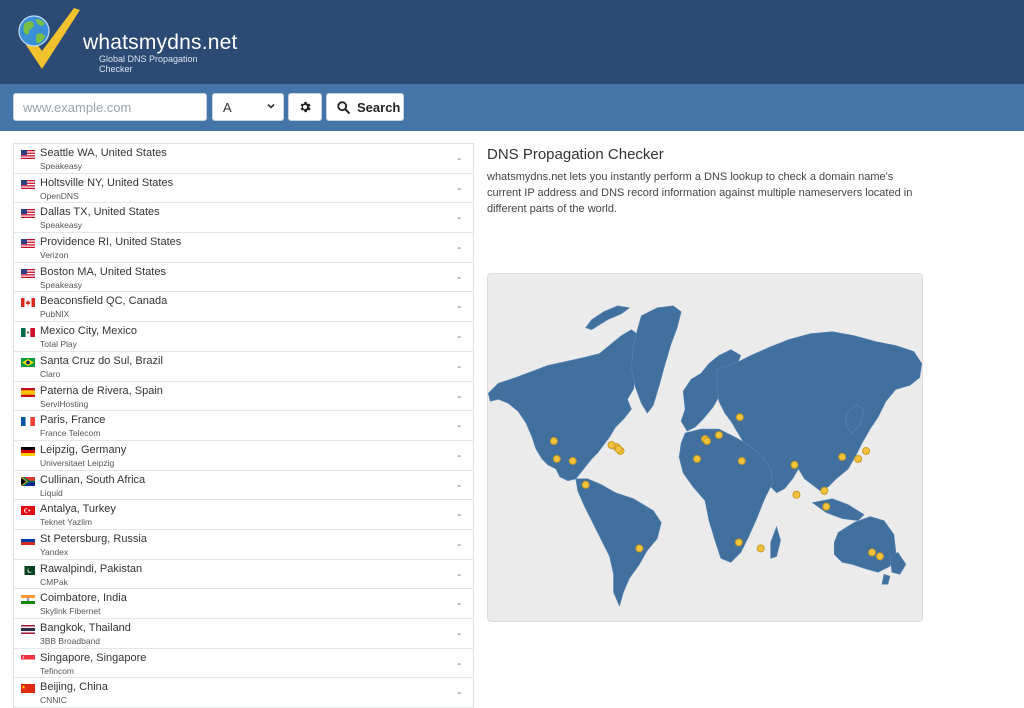 The height and width of the screenshot is (708, 1024). Describe the element at coordinates (74, 687) in the screenshot. I see `server-location: Beijing, China` at that location.